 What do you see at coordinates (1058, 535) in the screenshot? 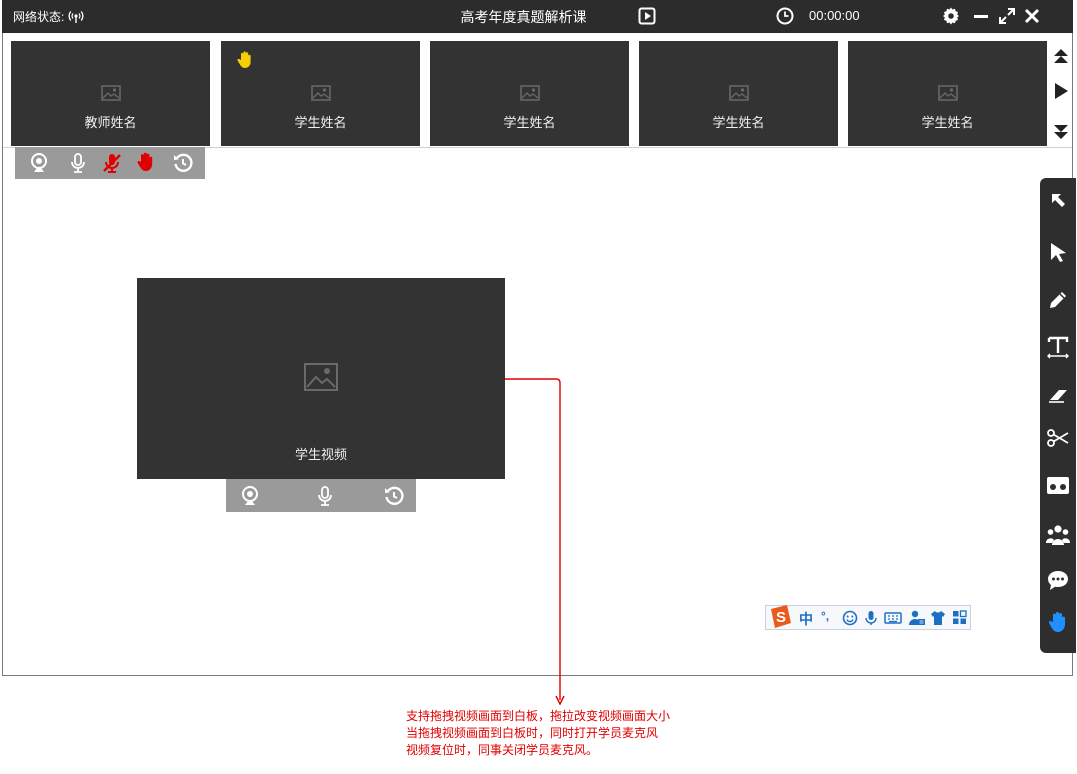
I see `users-icon` at bounding box center [1058, 535].